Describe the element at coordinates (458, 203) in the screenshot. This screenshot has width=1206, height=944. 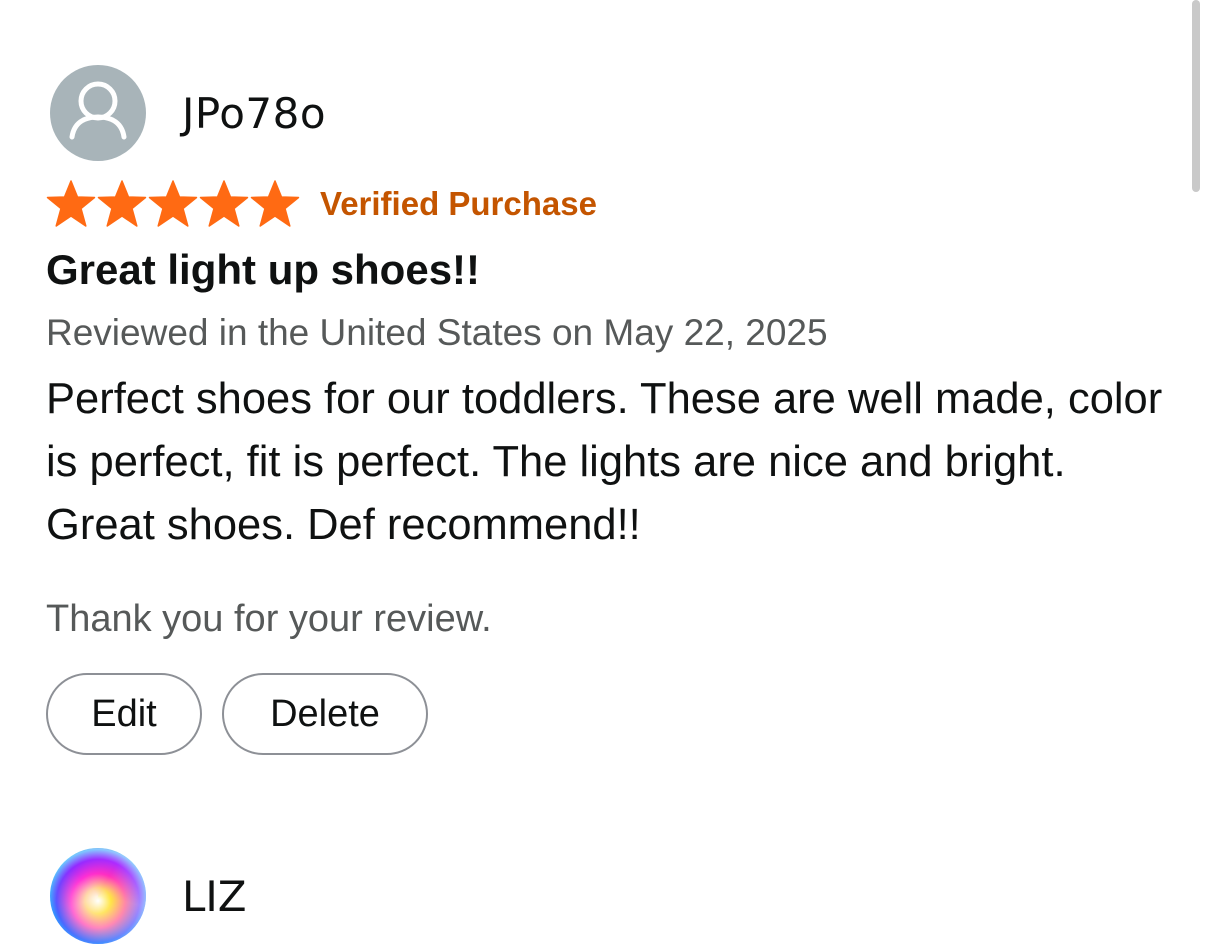
I see `verified-purchase-badge: Verified Purchase` at that location.